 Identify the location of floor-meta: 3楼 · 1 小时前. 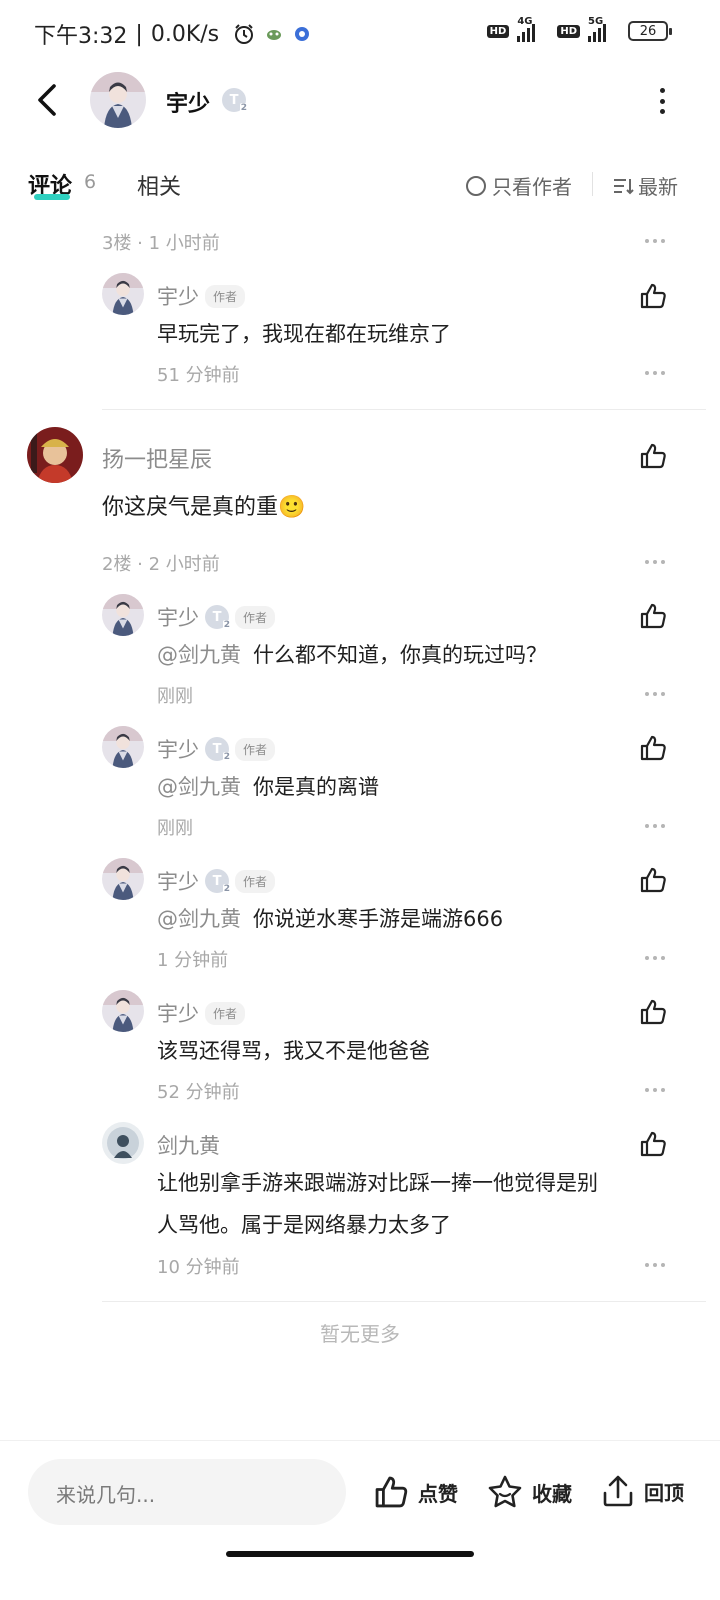
(161, 243).